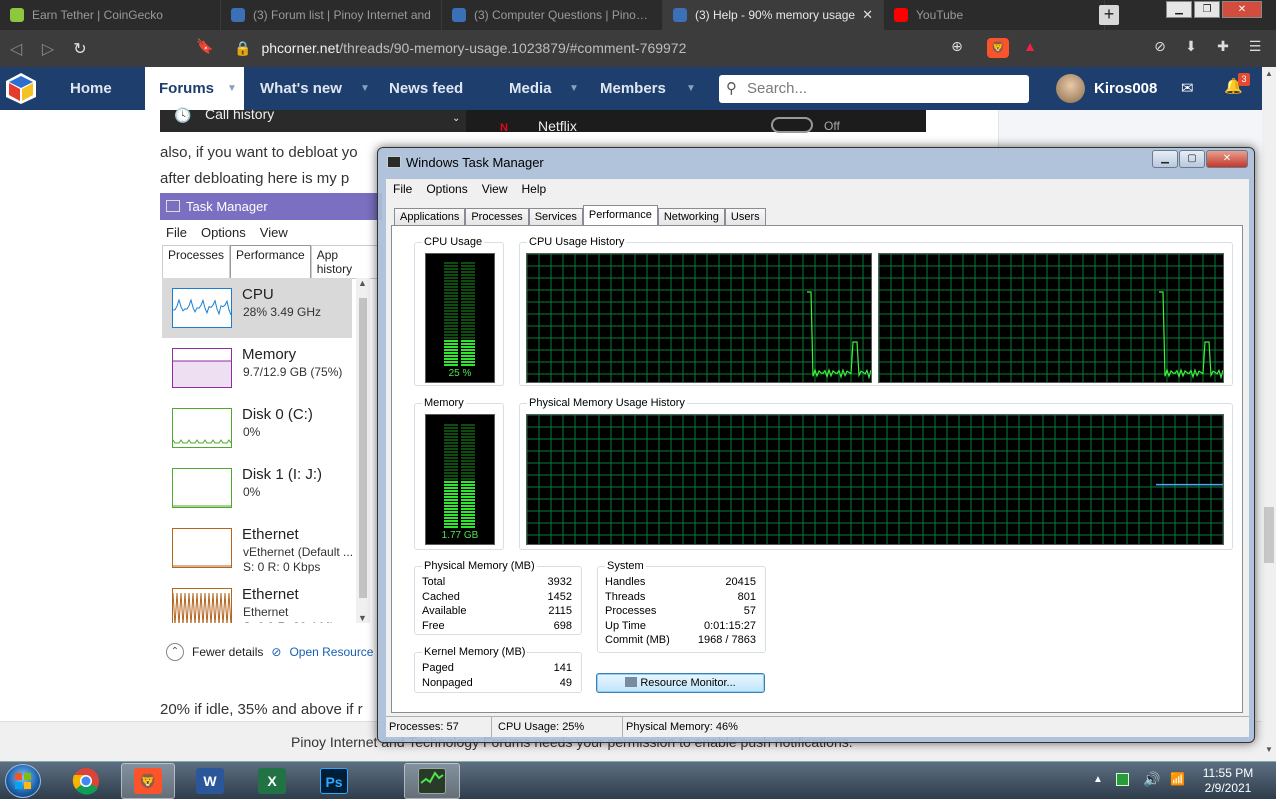  I want to click on tm7-minimize-button: ▁, so click(1165, 159).